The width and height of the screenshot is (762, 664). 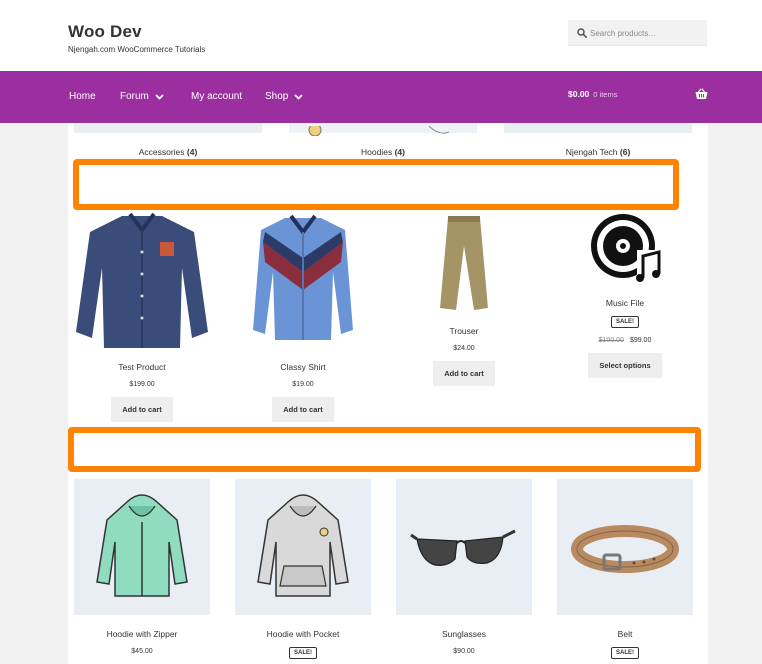 I want to click on category-image-njengah-tech, so click(x=598, y=128).